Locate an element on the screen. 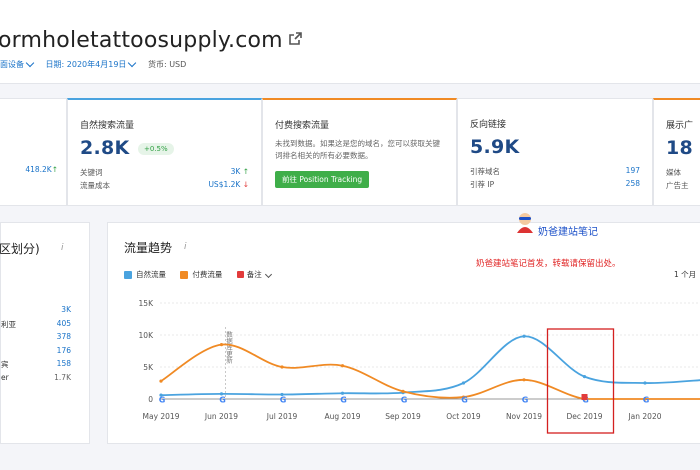 This screenshot has height=470, width=700. traffic-cost-value: US$1.2K ↓ is located at coordinates (228, 184).